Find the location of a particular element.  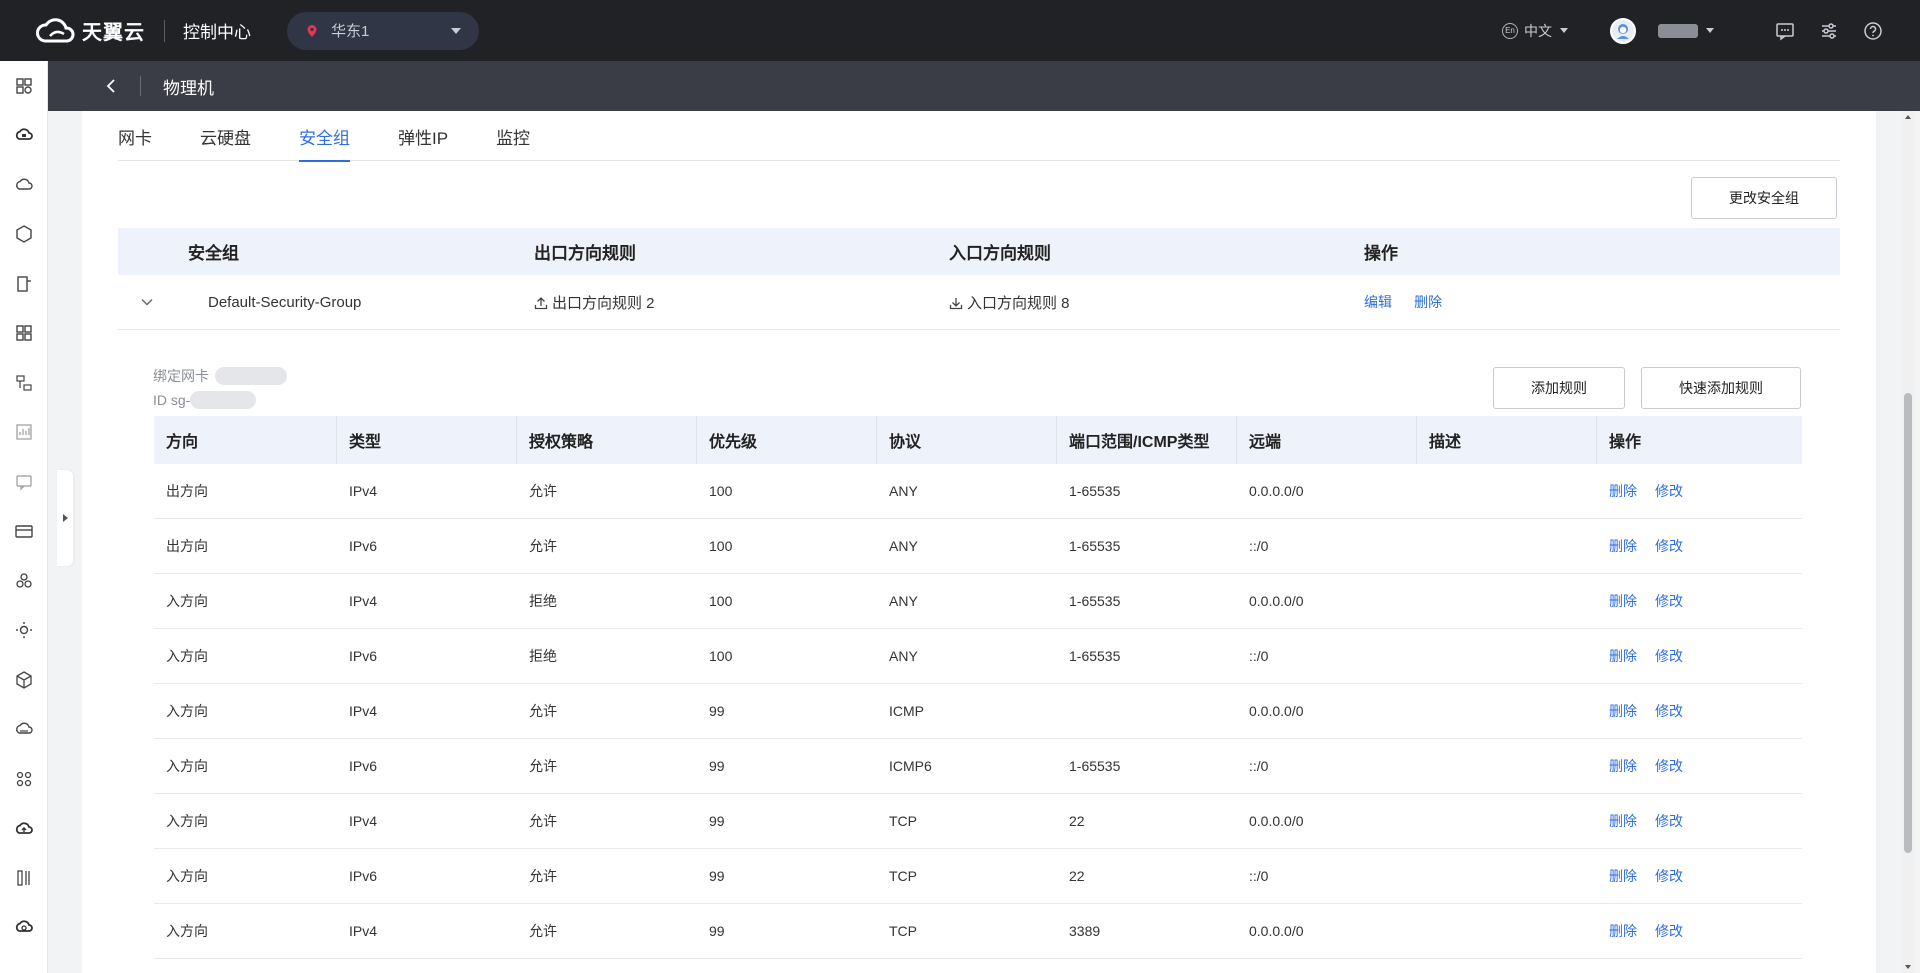

security-group-table-header: 安全组 出口方向规则 入口方向规则 操作 is located at coordinates (979, 251).